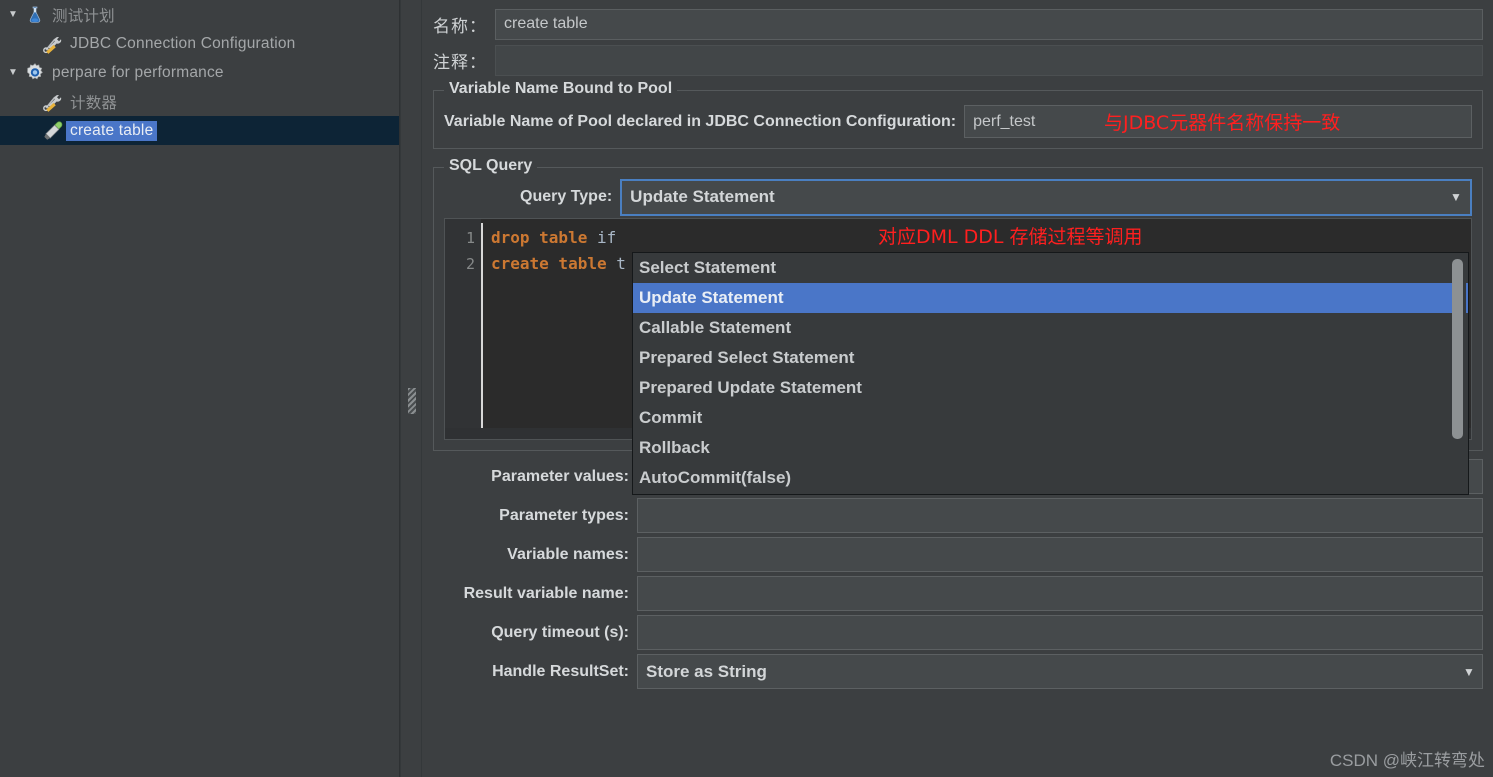 This screenshot has height=777, width=1493. I want to click on dropdown-option: Callable Statement, so click(1050, 328).